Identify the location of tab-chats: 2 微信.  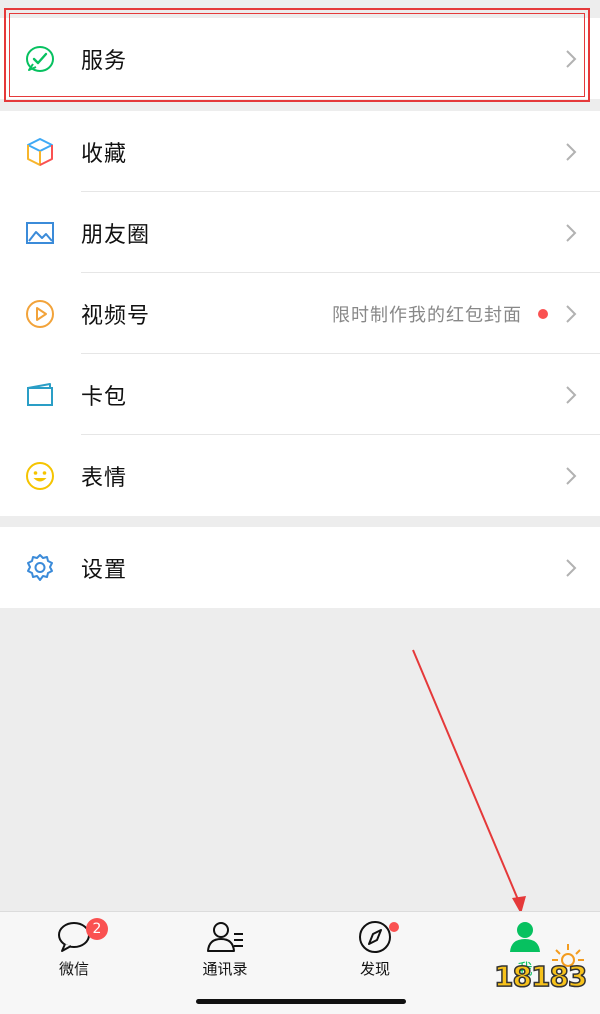
(74, 948).